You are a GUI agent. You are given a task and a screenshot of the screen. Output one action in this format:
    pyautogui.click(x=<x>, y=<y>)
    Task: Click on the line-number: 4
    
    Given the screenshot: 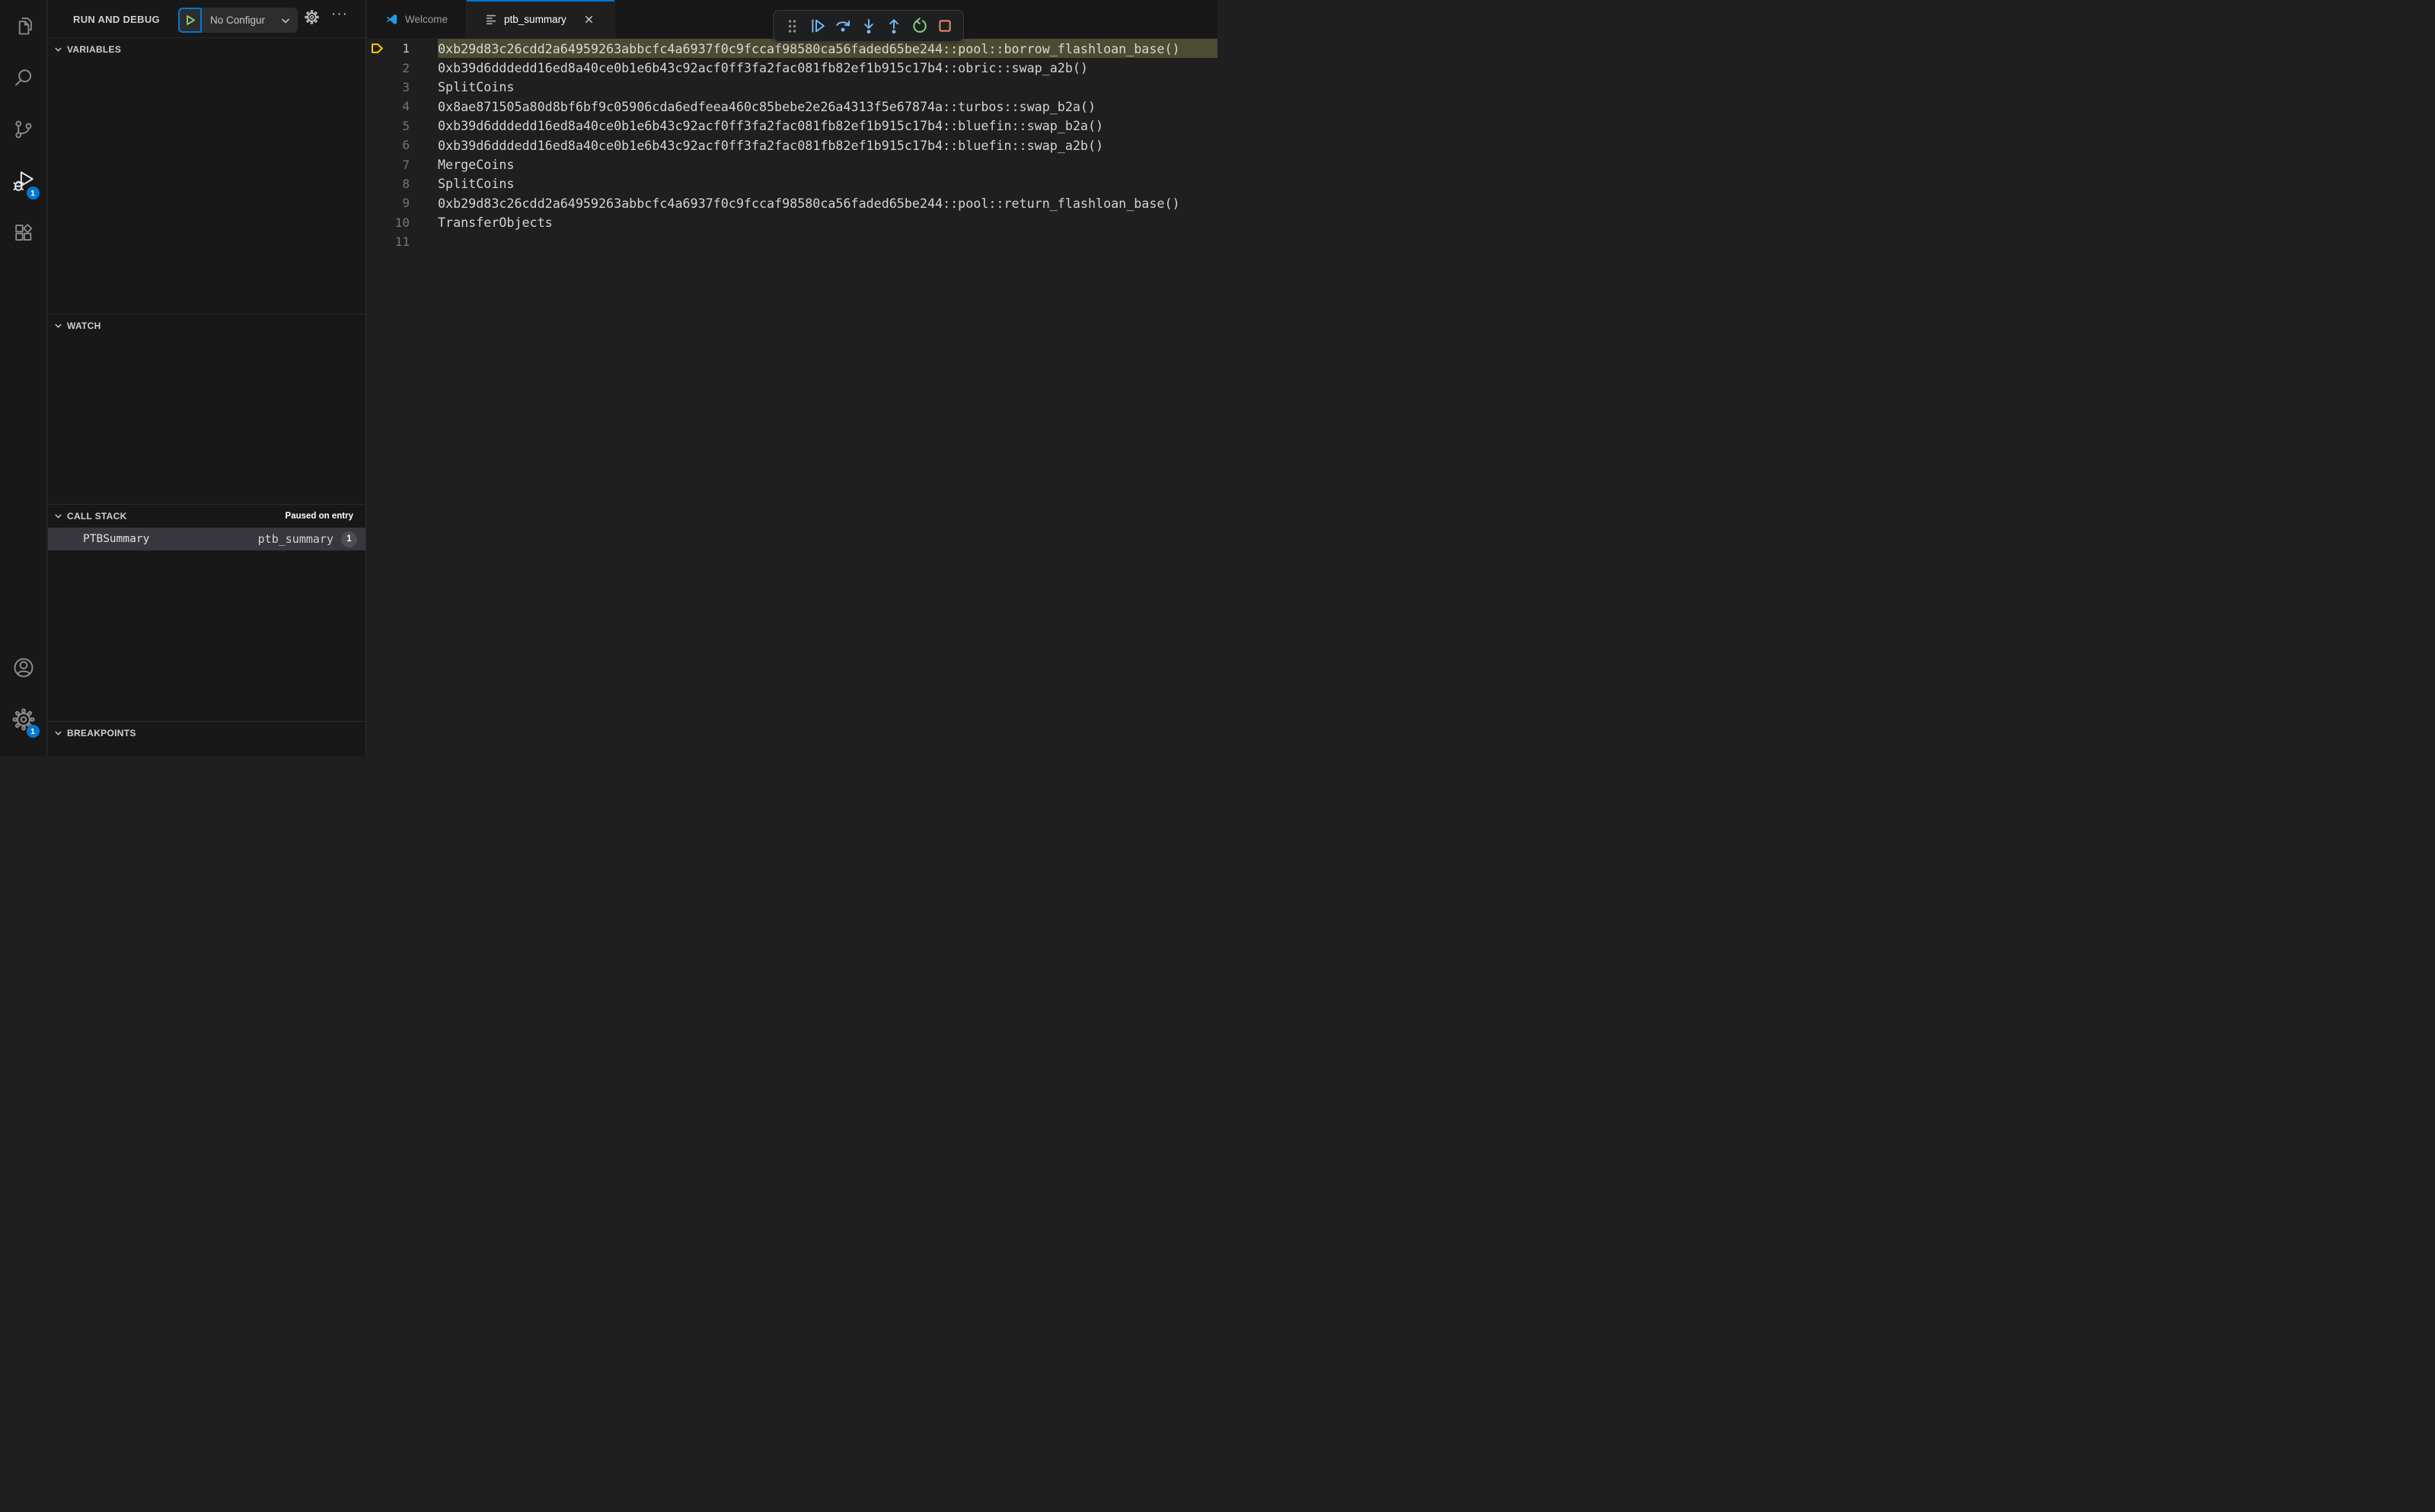 What is the action you would take?
    pyautogui.click(x=406, y=106)
    